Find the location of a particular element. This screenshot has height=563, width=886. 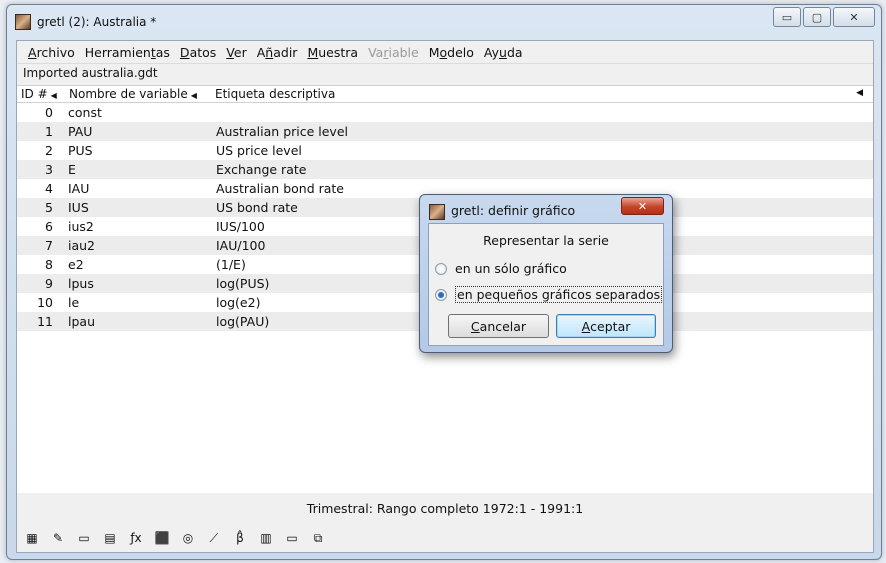

cancel-button: Cancelar is located at coordinates (498, 326).